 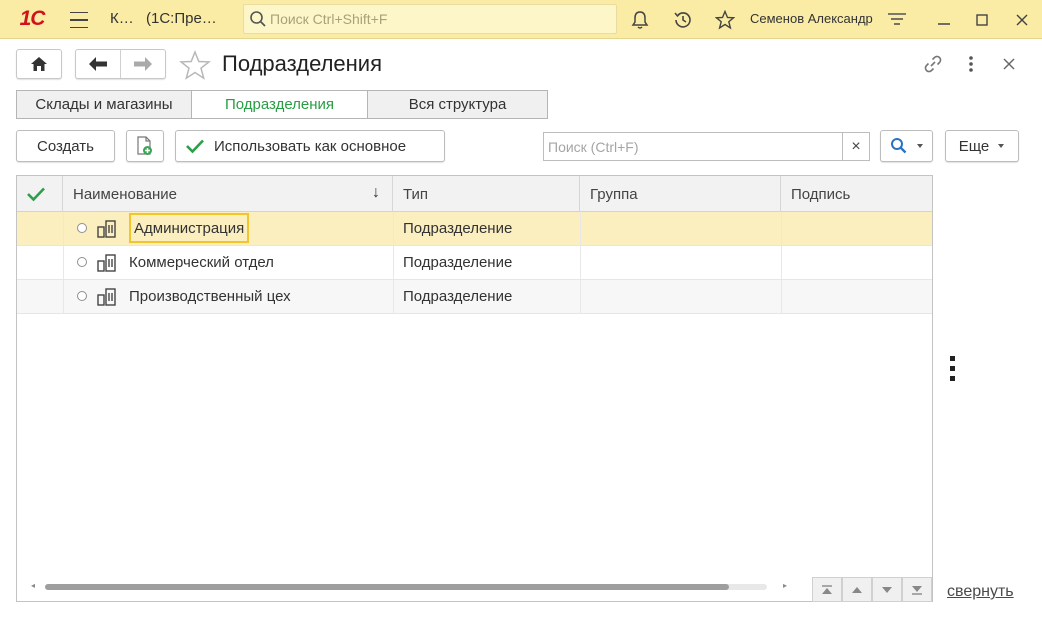 What do you see at coordinates (104, 104) in the screenshot?
I see `tab-warehouses: Склады и магазины` at bounding box center [104, 104].